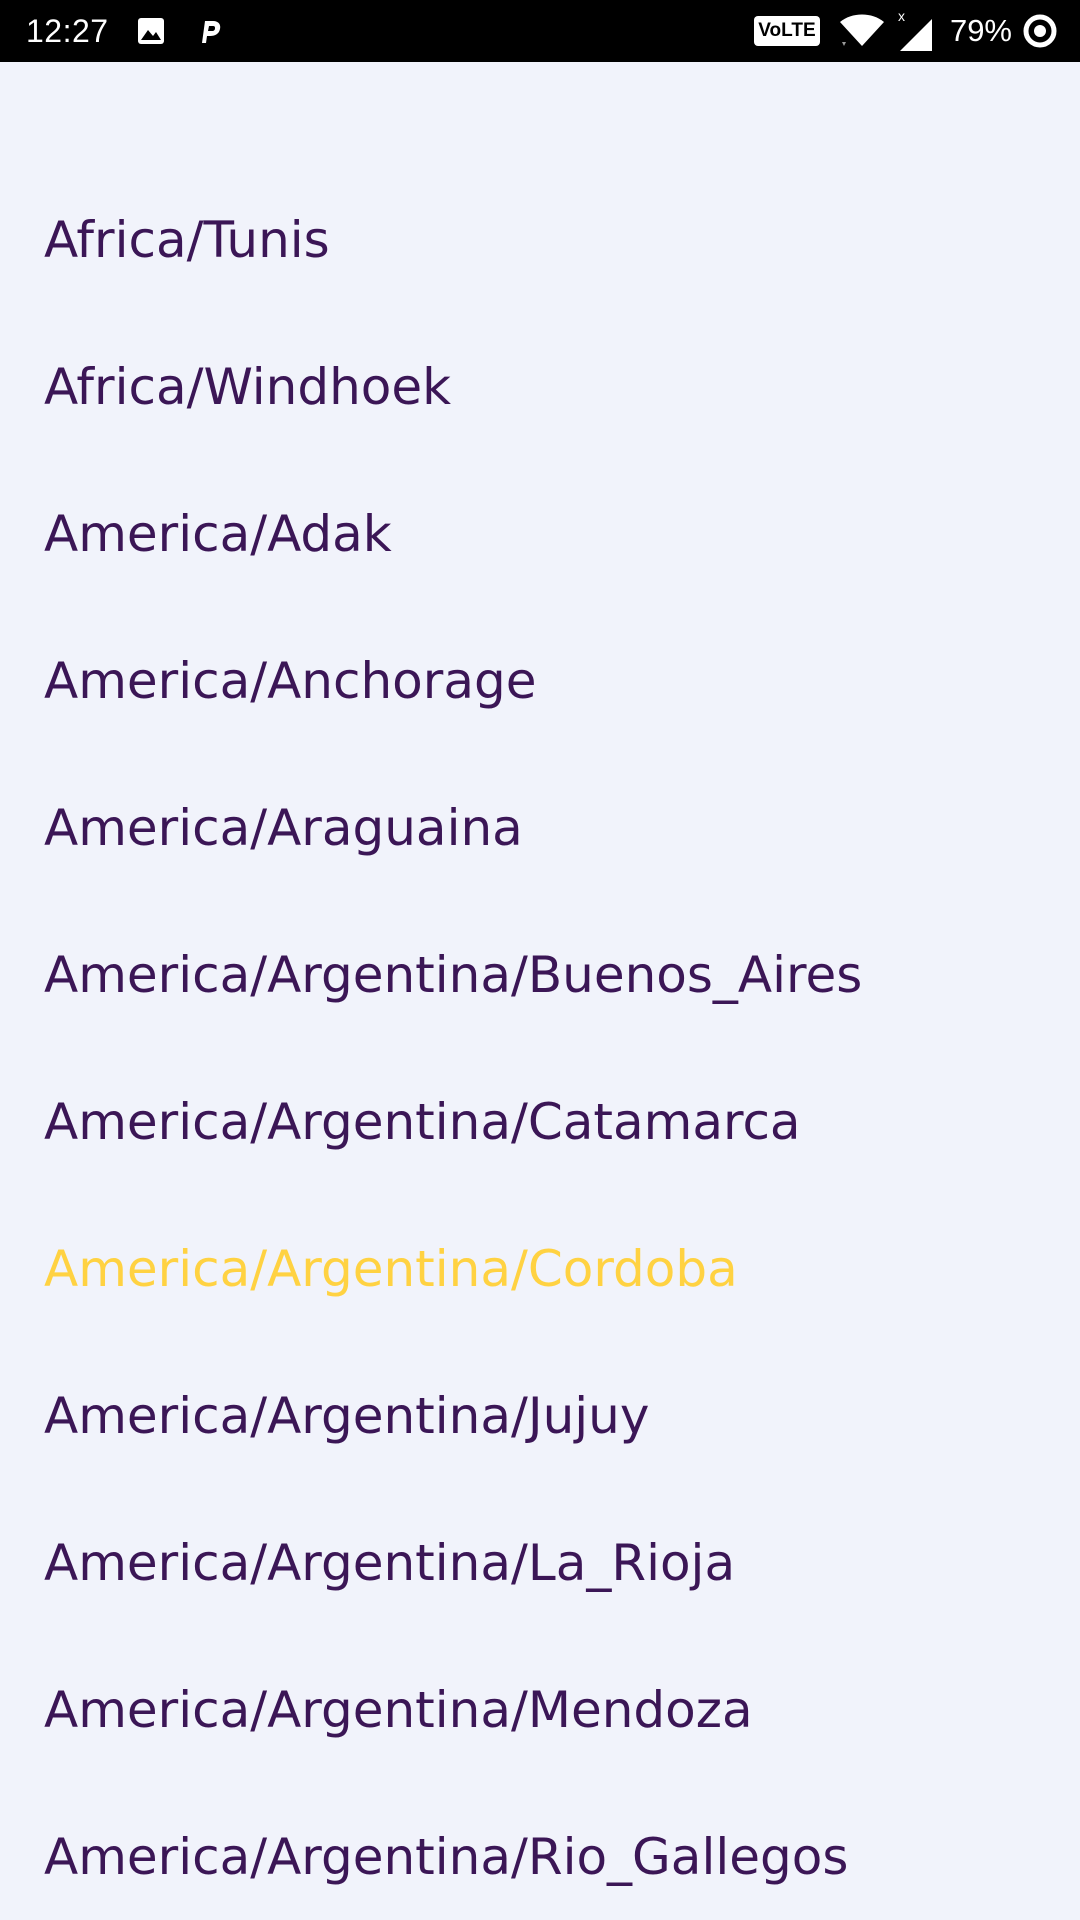 The image size is (1080, 1920). Describe the element at coordinates (786, 31) in the screenshot. I see `volte-badge: VoLTE` at that location.